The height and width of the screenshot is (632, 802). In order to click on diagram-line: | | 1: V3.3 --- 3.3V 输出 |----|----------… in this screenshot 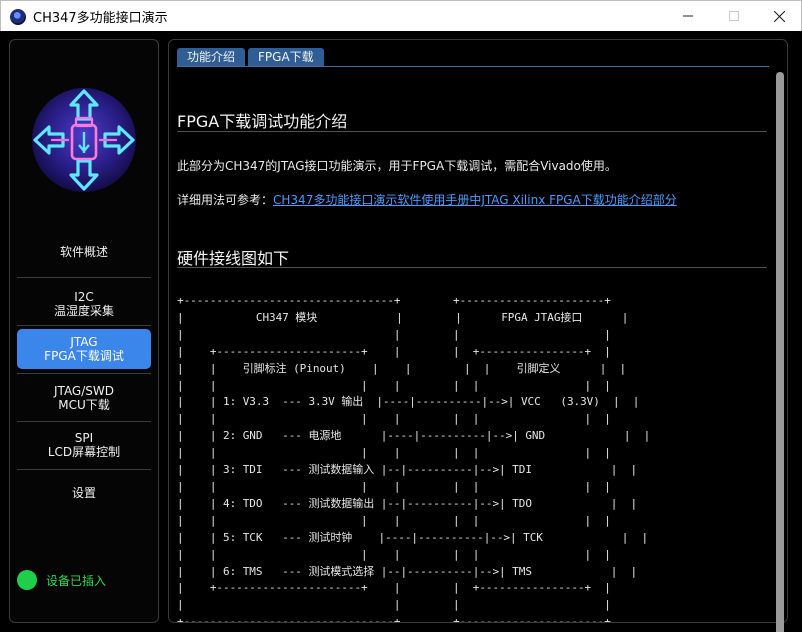, I will do `click(408, 402)`.